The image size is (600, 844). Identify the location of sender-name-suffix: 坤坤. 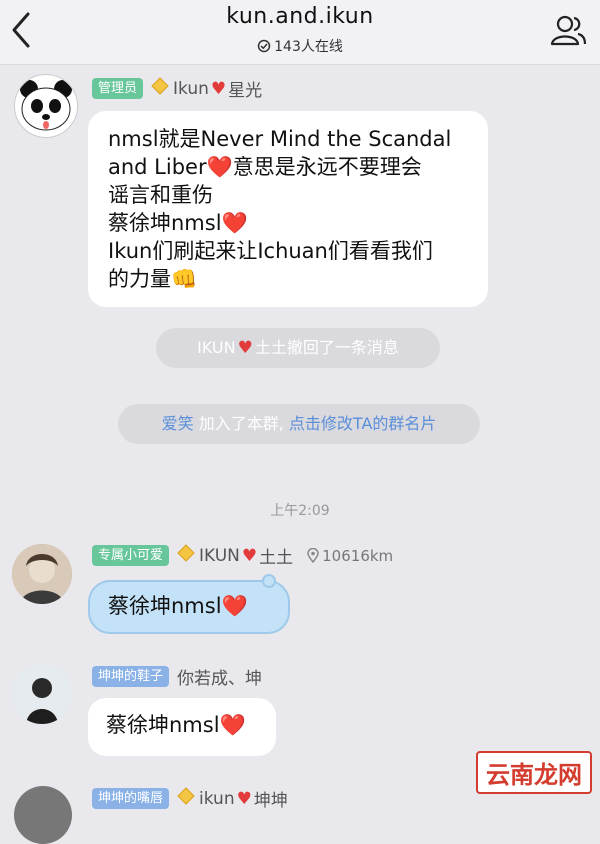
(270, 801).